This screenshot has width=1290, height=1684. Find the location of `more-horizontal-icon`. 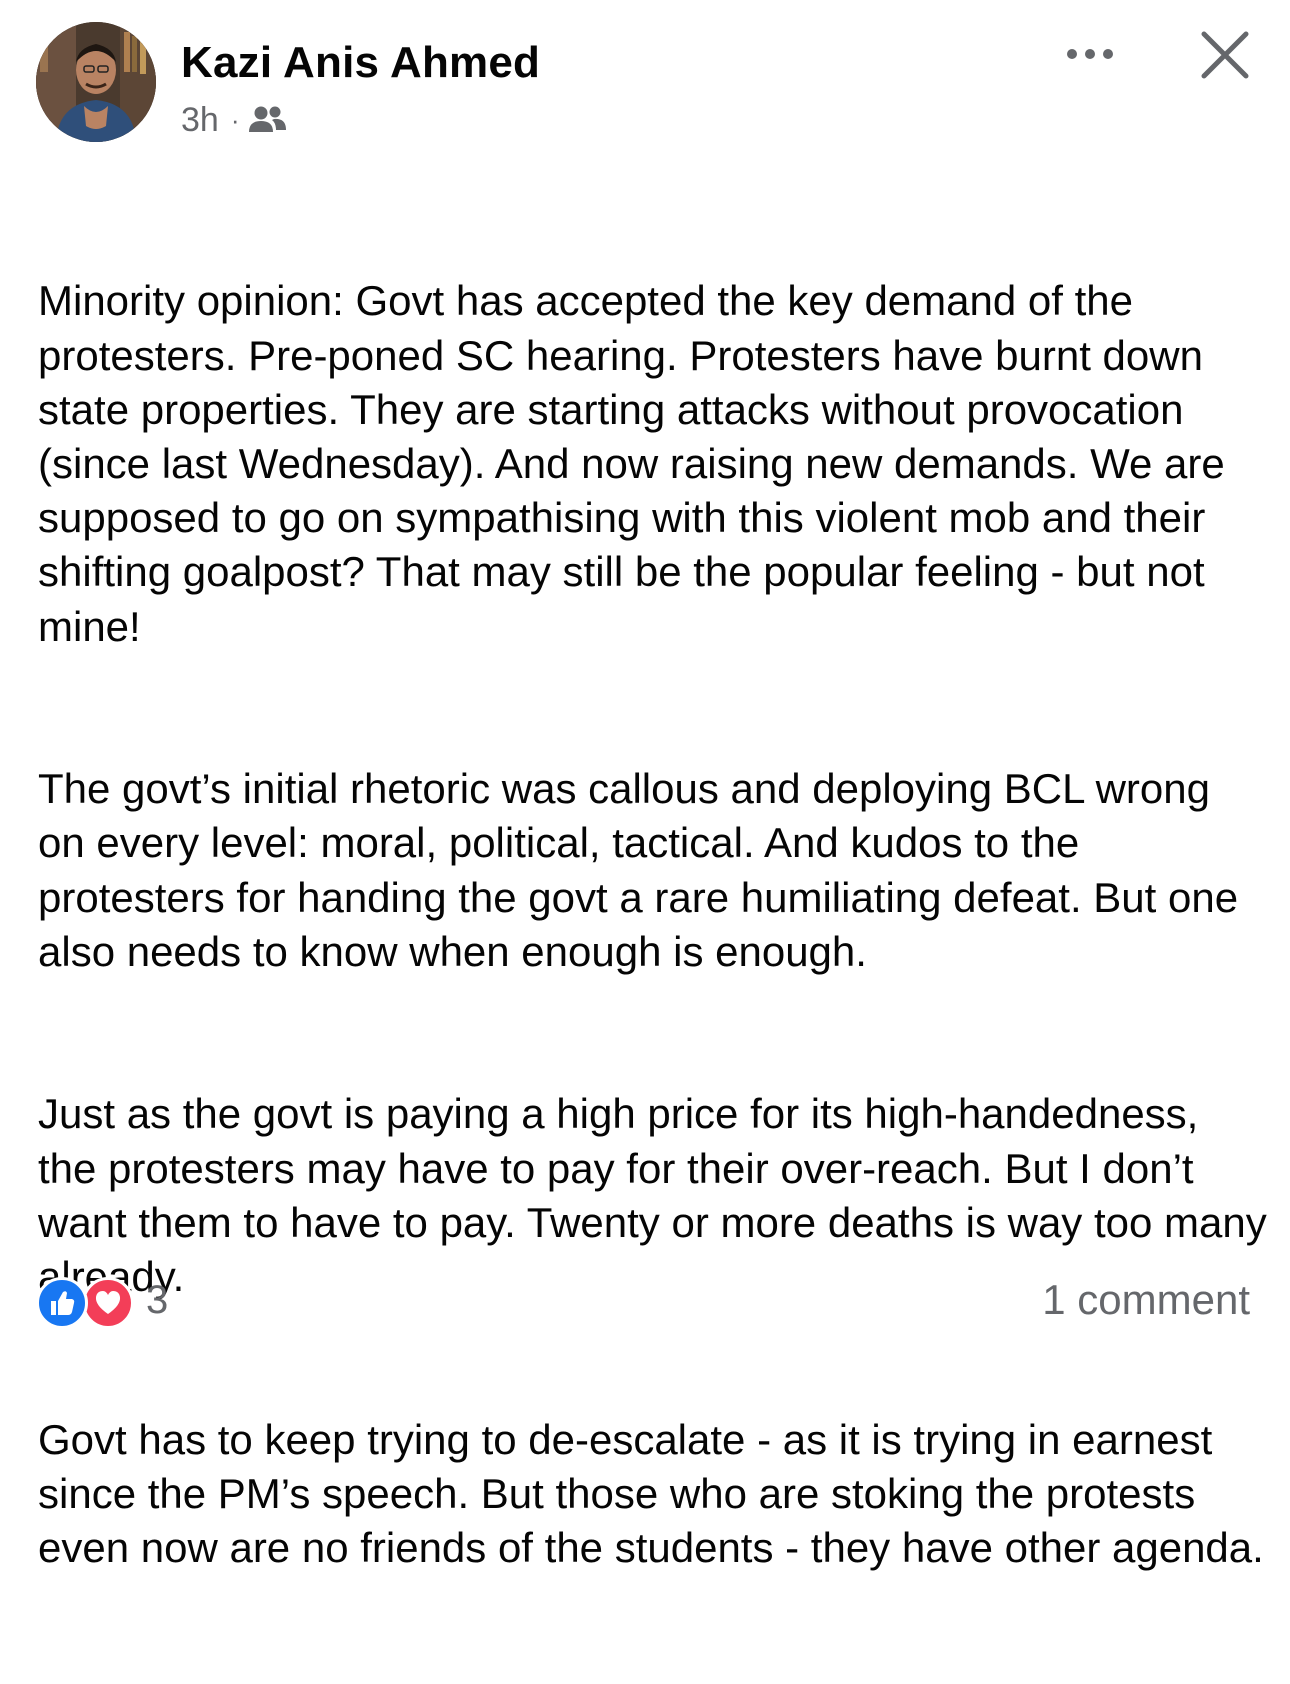

more-horizontal-icon is located at coordinates (1090, 54).